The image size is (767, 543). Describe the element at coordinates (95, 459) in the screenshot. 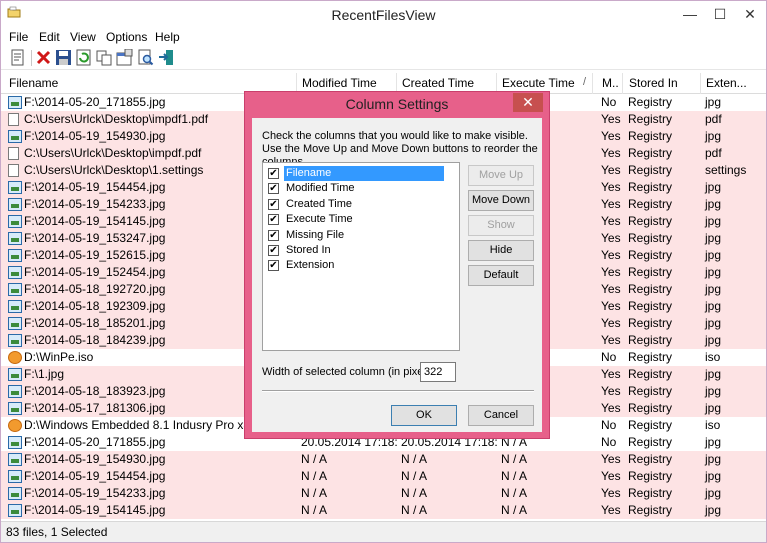

I see `filename-cell: F:\2014-05-19_154930.jpg` at that location.